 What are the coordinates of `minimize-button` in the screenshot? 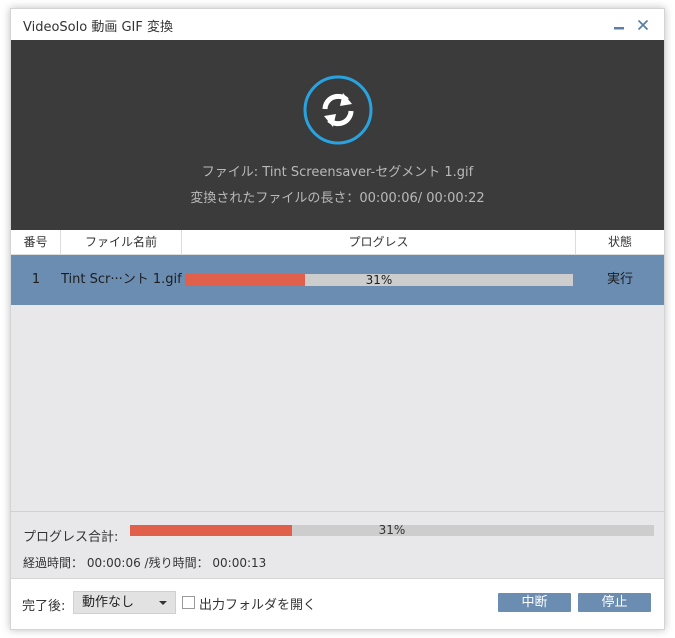 It's located at (619, 25).